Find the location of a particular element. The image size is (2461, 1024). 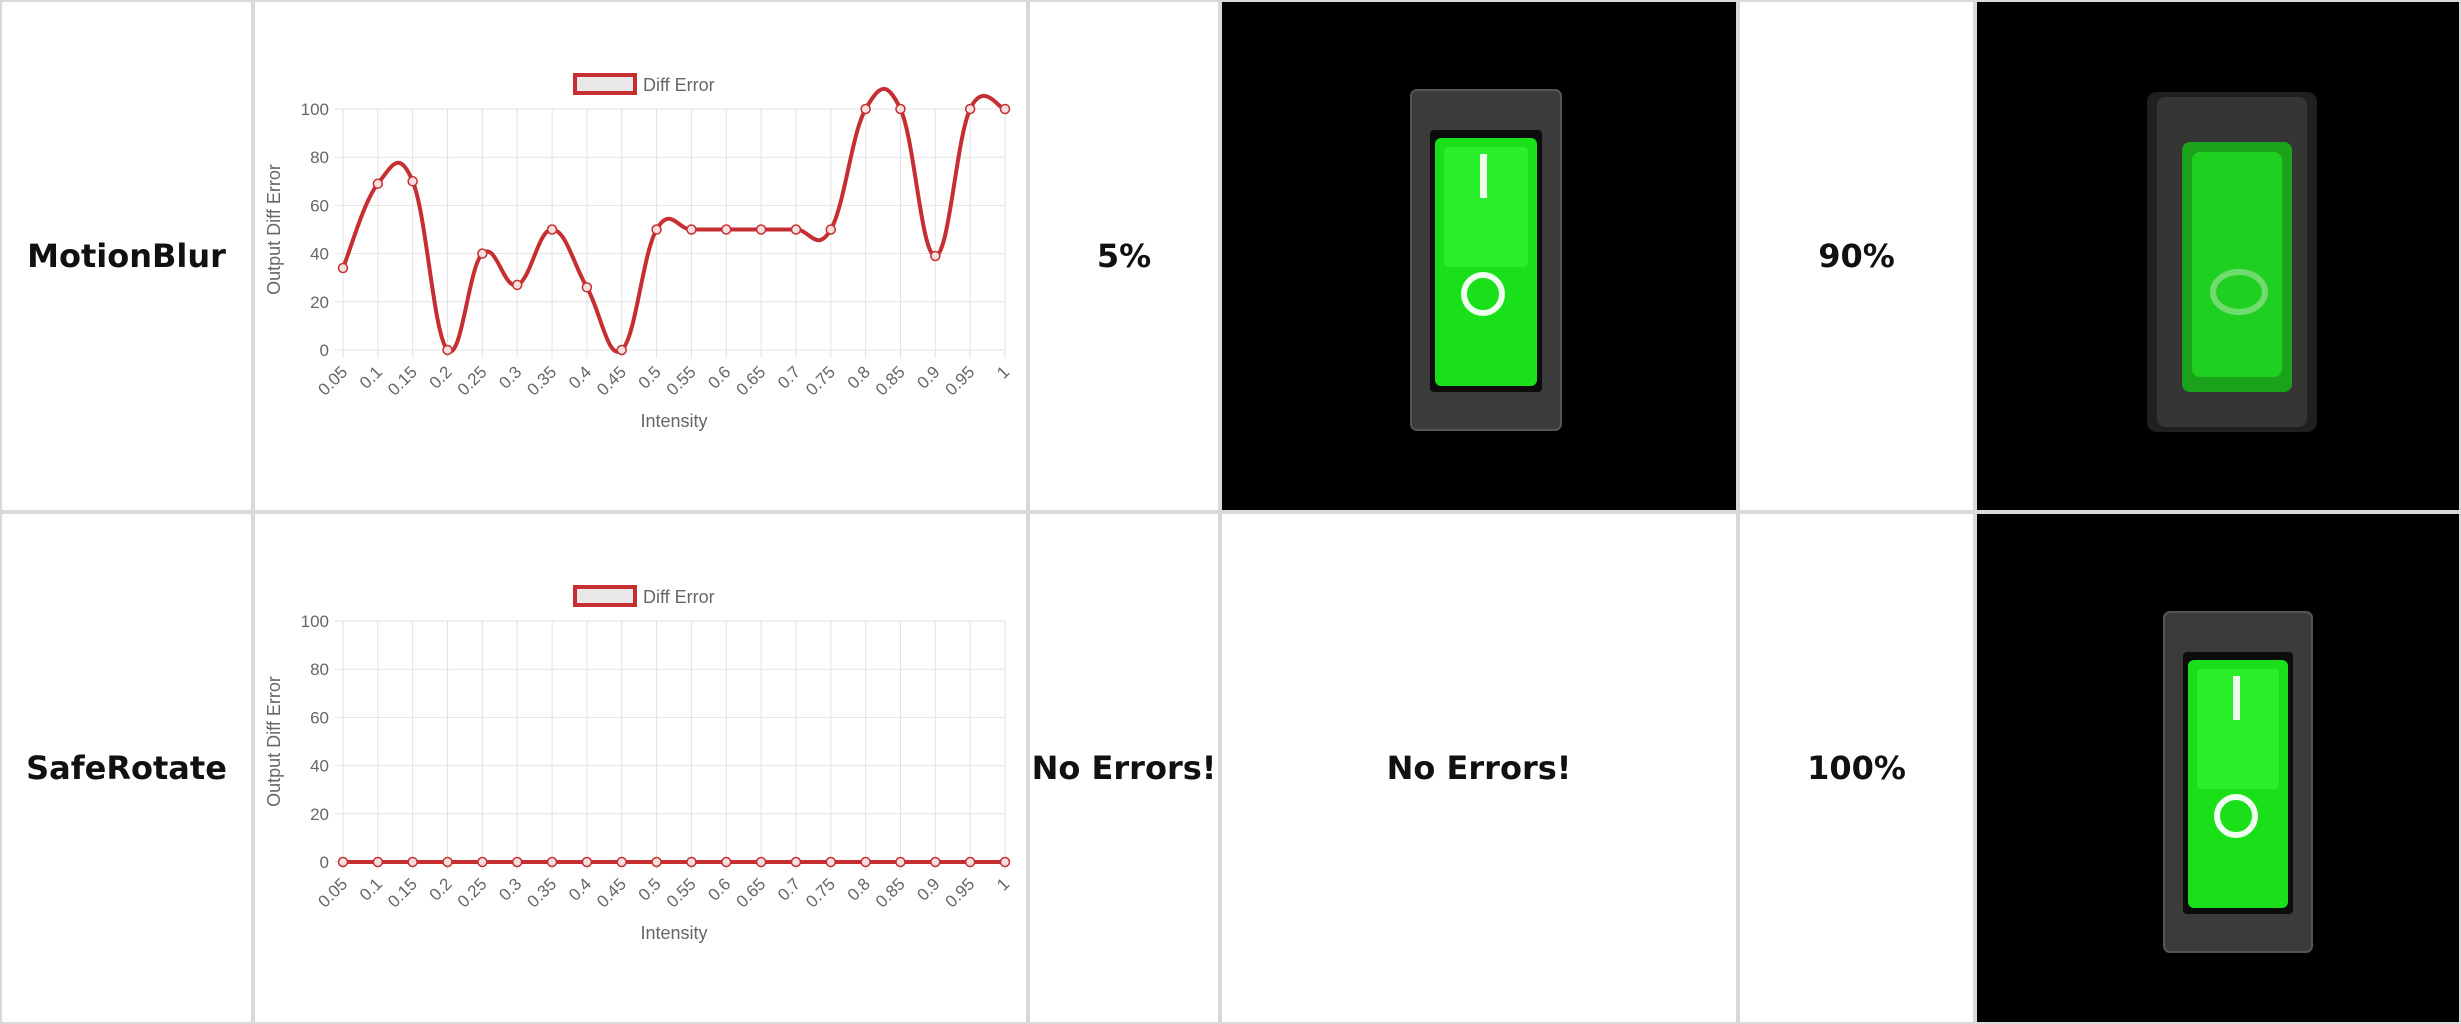

blurred-rocker-switch-icon is located at coordinates (2232, 262).